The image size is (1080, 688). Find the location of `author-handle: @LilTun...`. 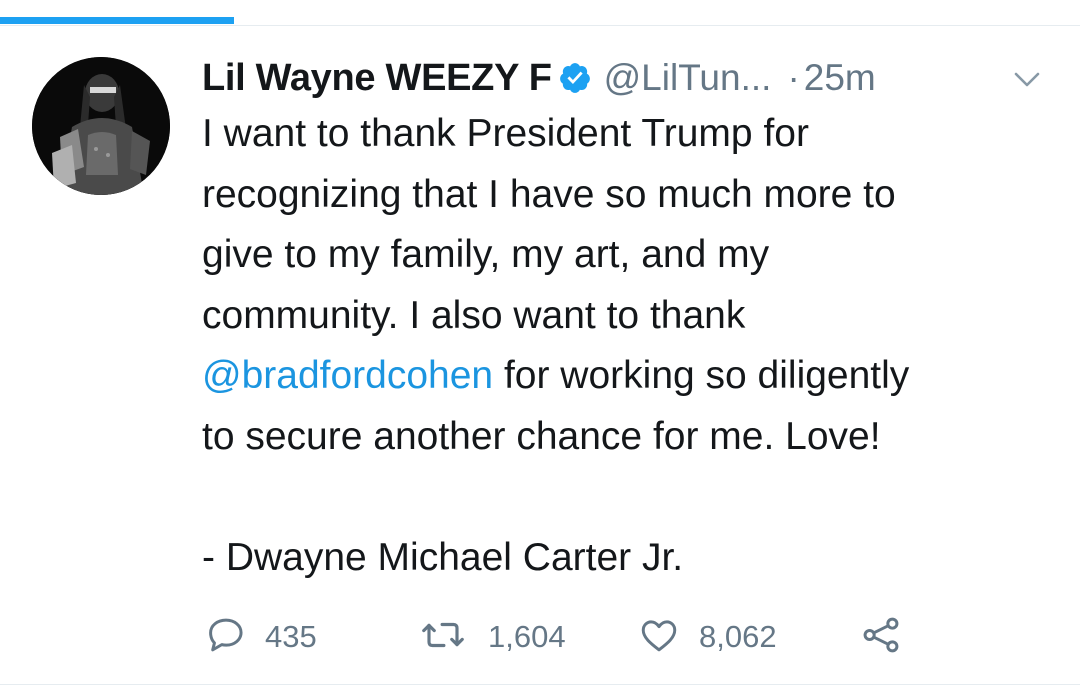

author-handle: @LilTun... is located at coordinates (688, 78).